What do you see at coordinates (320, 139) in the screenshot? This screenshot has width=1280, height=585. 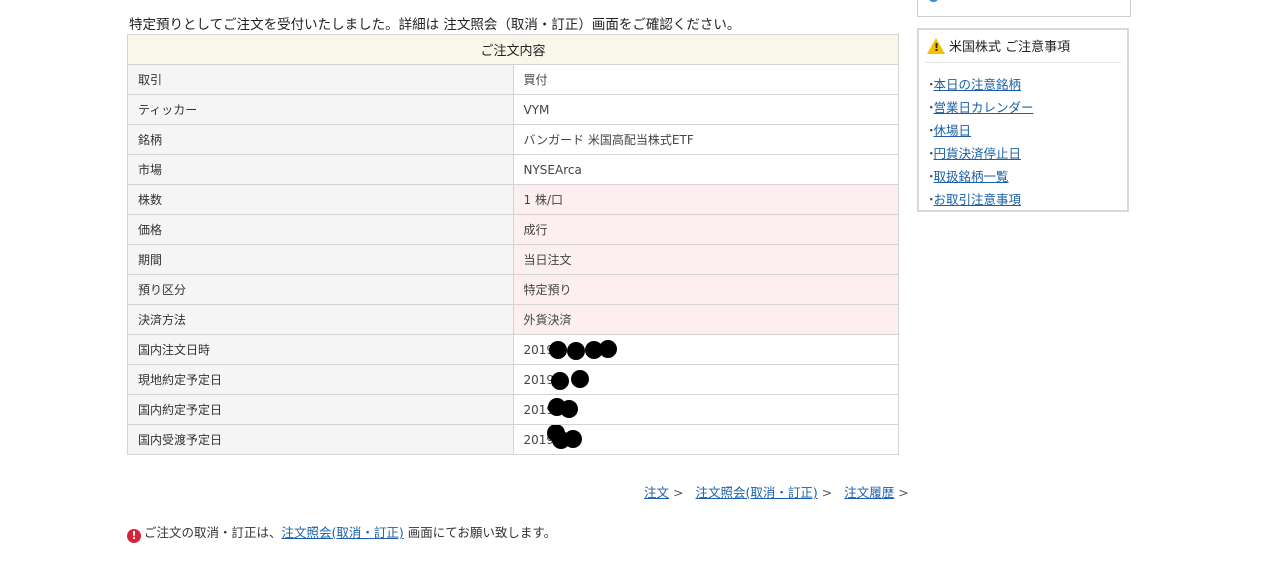 I see `row-label: 銘柄` at bounding box center [320, 139].